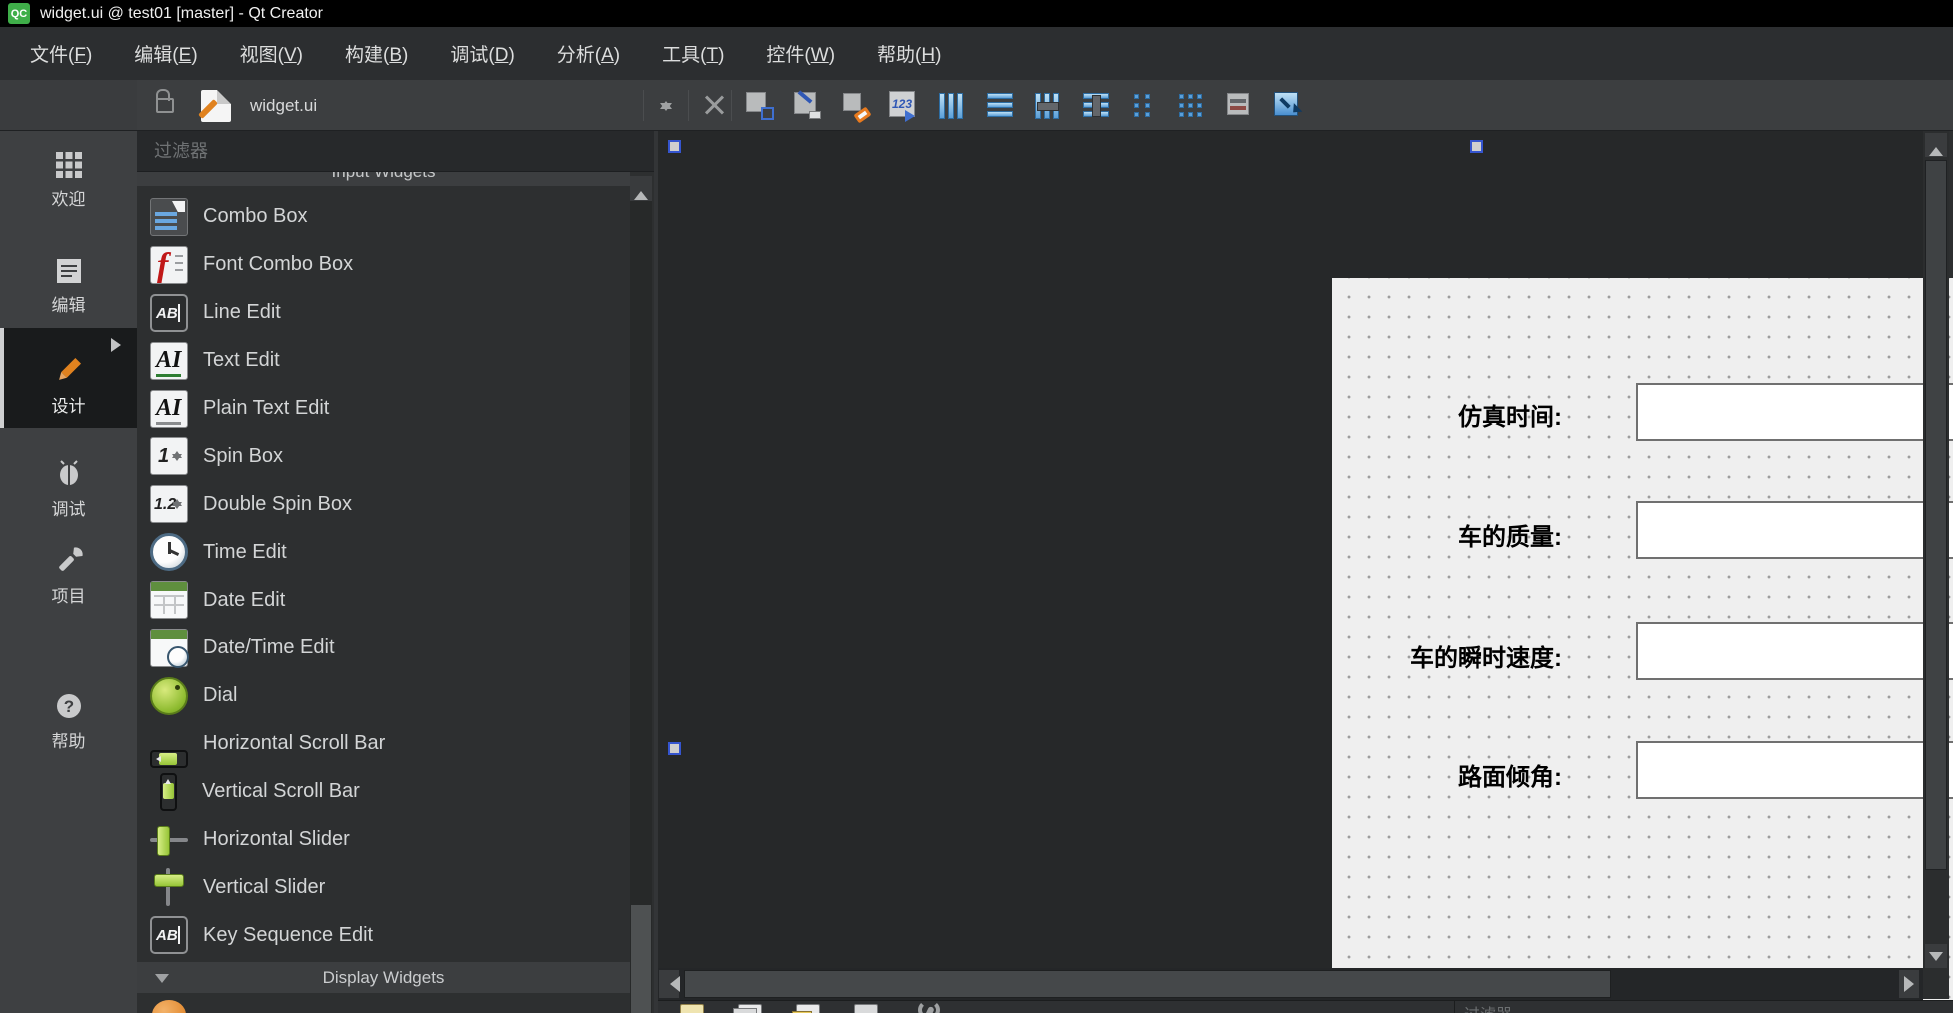 This screenshot has width=1953, height=1013. I want to click on mode-projects: 项目, so click(68, 577).